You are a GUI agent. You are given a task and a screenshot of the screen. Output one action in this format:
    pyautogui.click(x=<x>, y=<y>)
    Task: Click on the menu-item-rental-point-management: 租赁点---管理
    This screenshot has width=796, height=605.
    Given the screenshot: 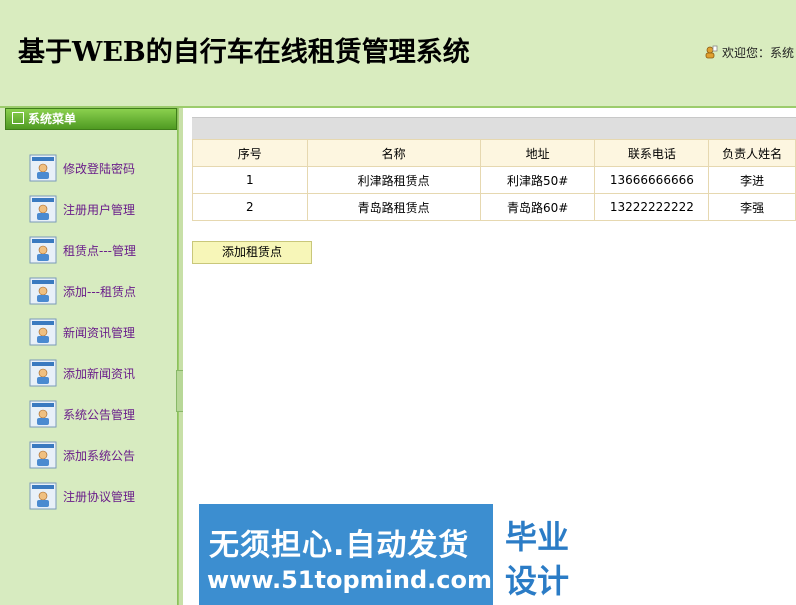 What is the action you would take?
    pyautogui.click(x=99, y=250)
    